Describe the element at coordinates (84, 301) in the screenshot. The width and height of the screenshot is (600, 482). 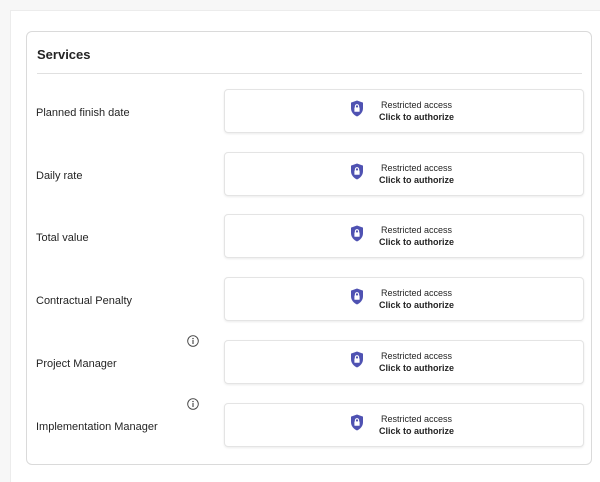
I see `field-label: Contractual Penalty` at that location.